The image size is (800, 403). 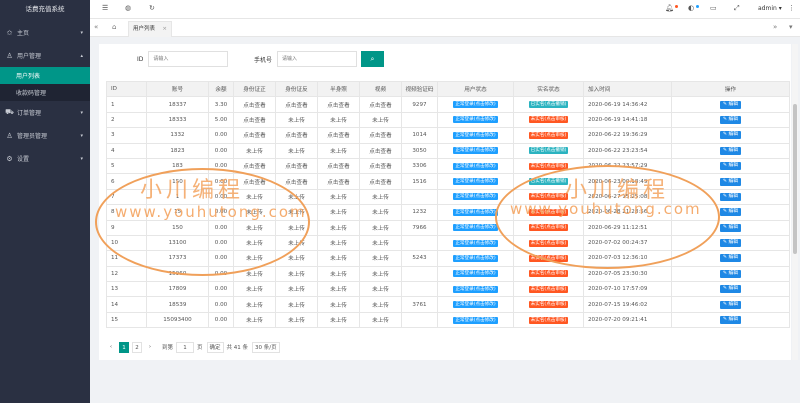 What do you see at coordinates (713, 8) in the screenshot?
I see `note-icon: ▭` at bounding box center [713, 8].